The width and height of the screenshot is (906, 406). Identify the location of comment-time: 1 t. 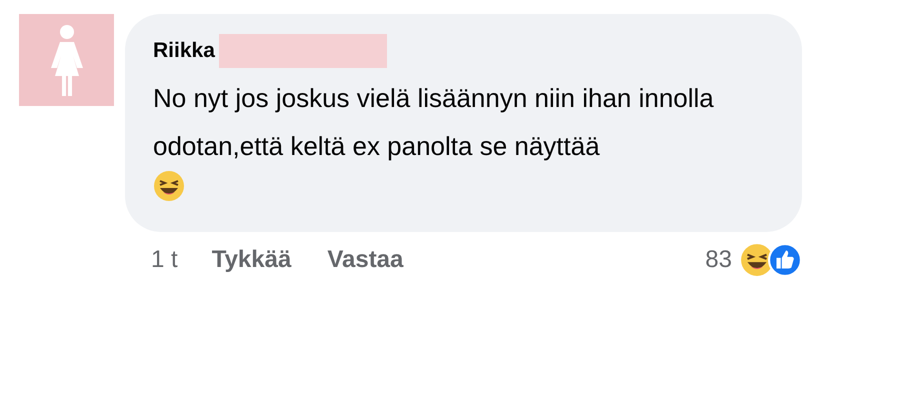
(164, 260).